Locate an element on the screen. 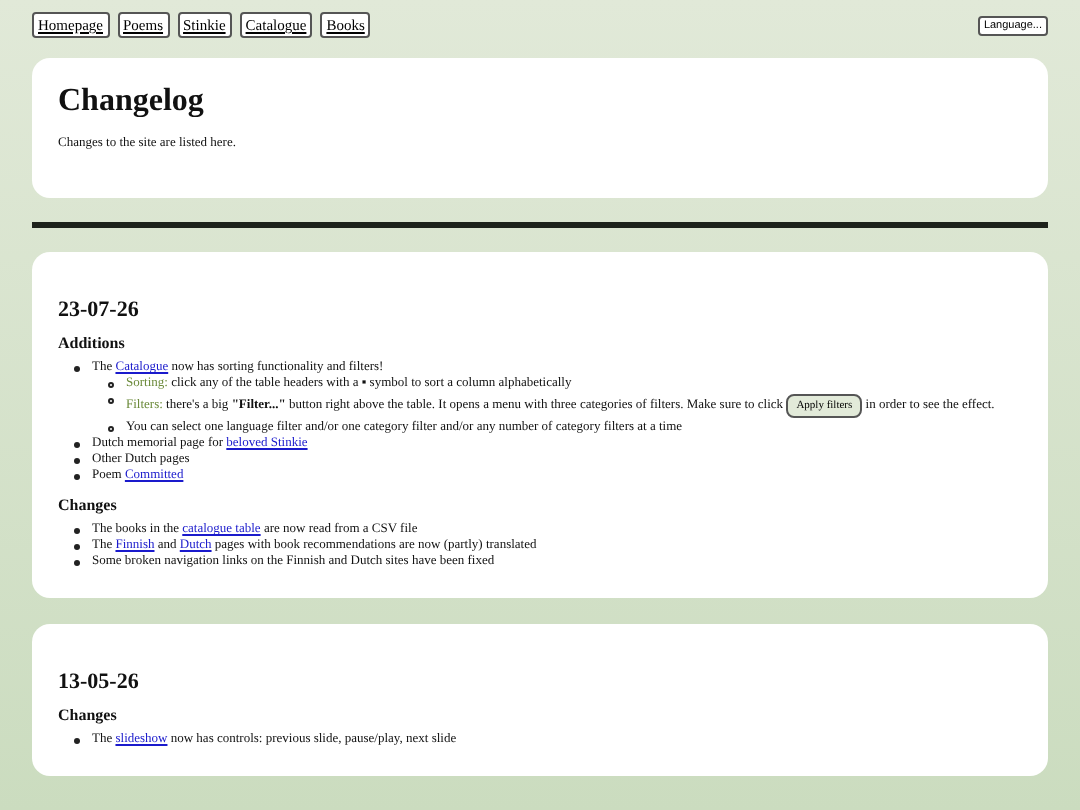 Image resolution: width=1080 pixels, height=810 pixels. page-title: Changelog is located at coordinates (132, 102).